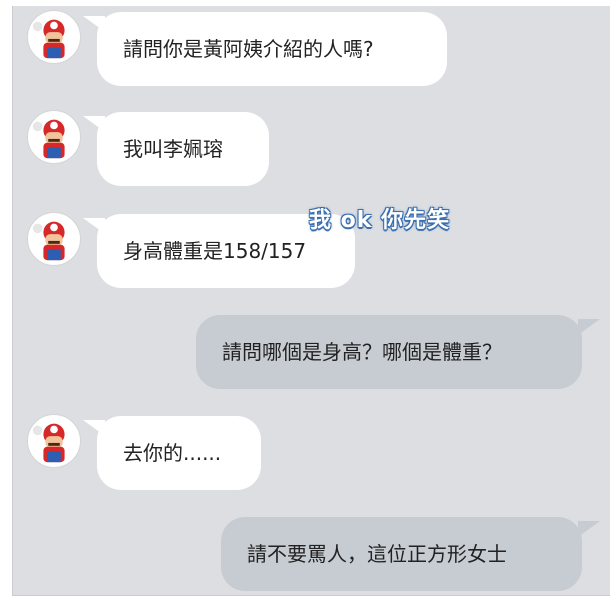 The height and width of the screenshot is (612, 615). Describe the element at coordinates (380, 220) in the screenshot. I see `overlay-caption: 我 ok 你先笑` at that location.